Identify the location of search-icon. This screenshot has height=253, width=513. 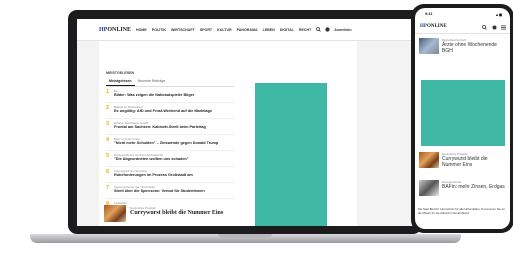
(319, 29).